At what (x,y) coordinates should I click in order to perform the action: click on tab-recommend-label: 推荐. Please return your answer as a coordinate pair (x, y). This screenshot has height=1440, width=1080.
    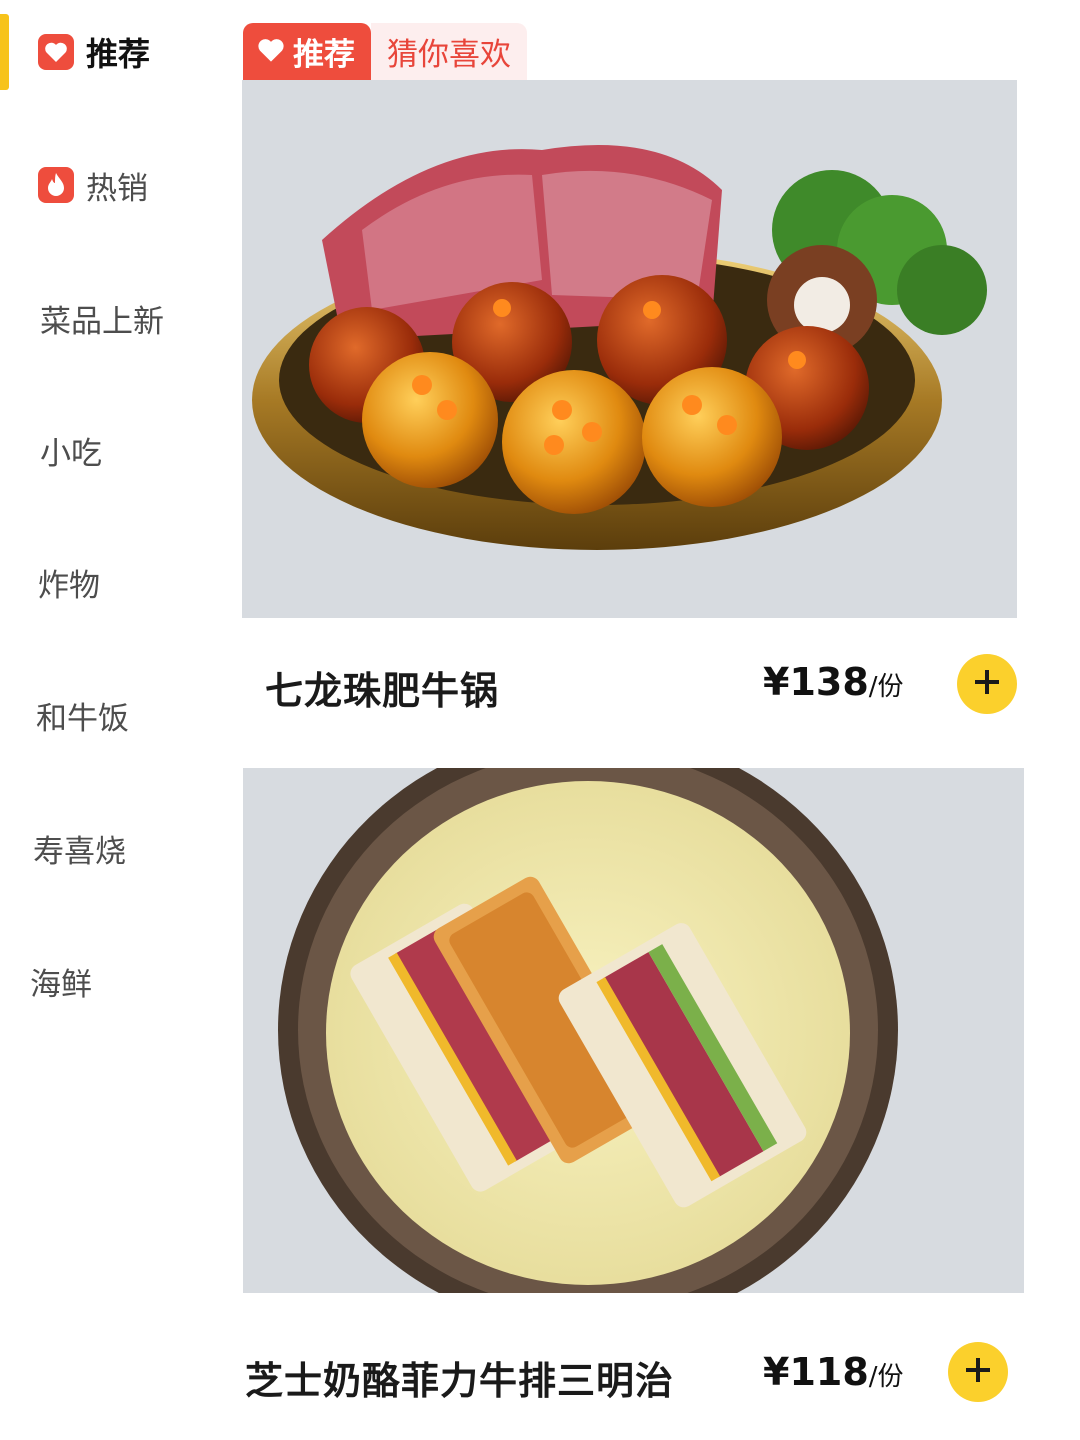
    Looking at the image, I should click on (324, 55).